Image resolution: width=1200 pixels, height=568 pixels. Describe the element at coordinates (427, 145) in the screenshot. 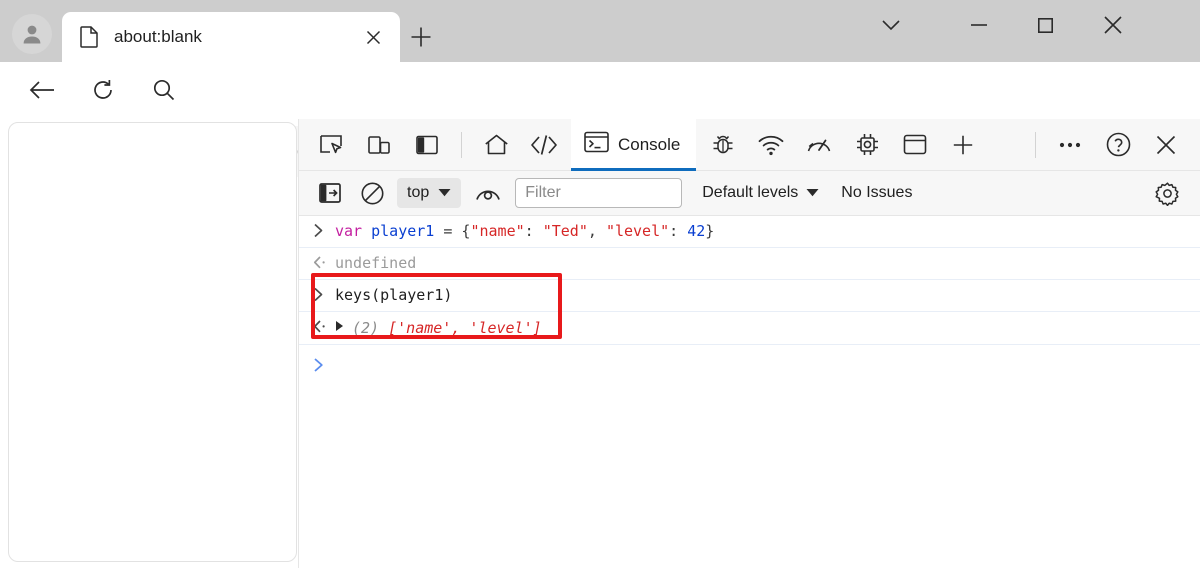

I see `dock-side-icon` at that location.